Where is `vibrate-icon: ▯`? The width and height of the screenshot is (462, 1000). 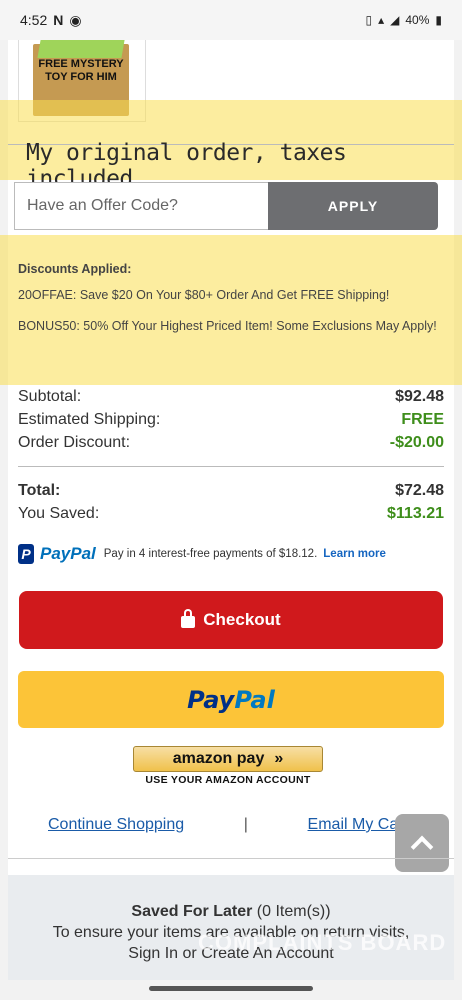 vibrate-icon: ▯ is located at coordinates (369, 20).